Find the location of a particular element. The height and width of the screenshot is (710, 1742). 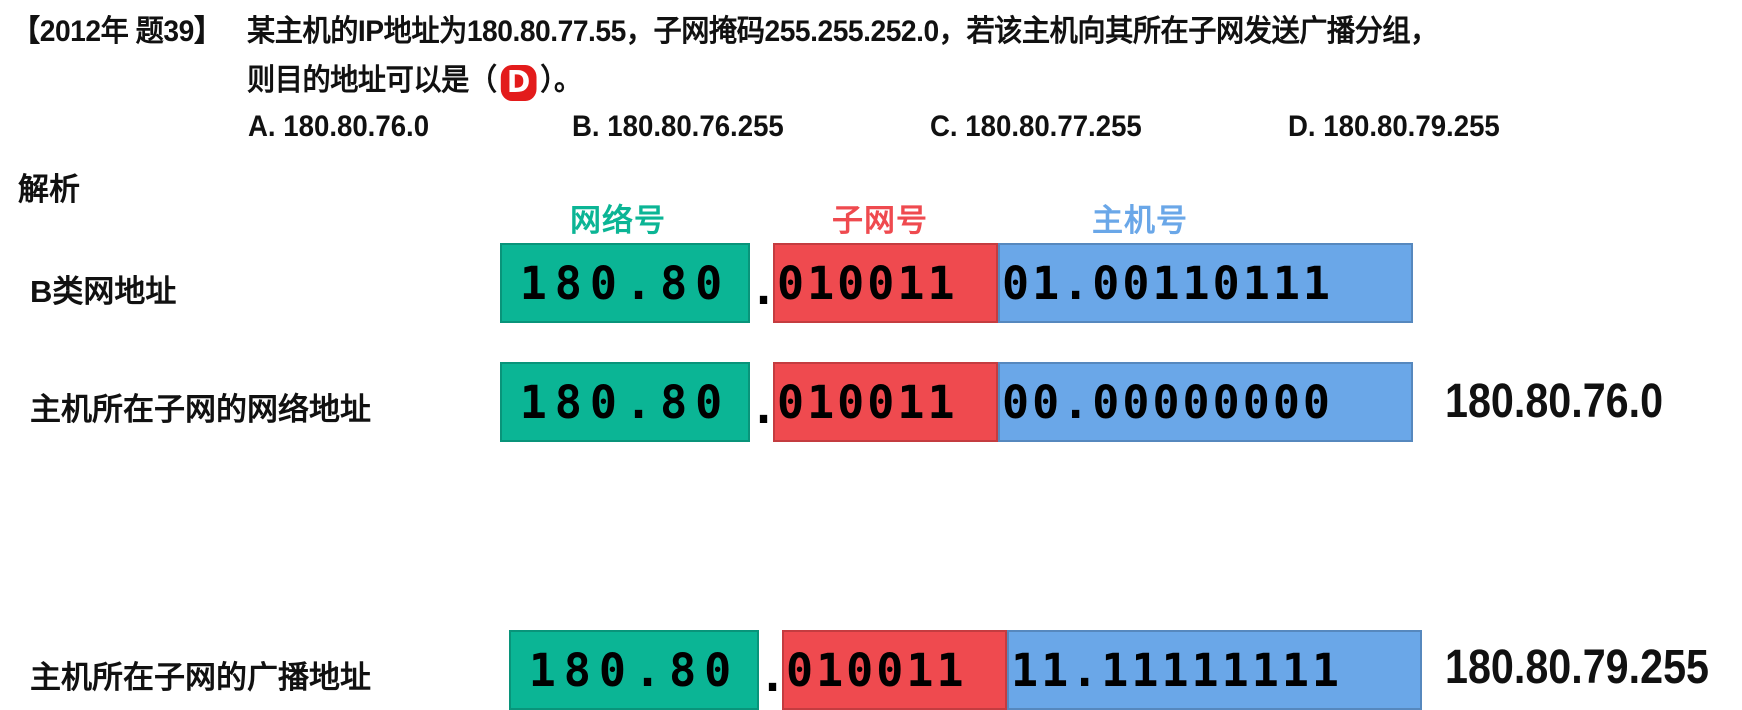

question-line2-prefix: 则目的地址可以是（ is located at coordinates (372, 80).